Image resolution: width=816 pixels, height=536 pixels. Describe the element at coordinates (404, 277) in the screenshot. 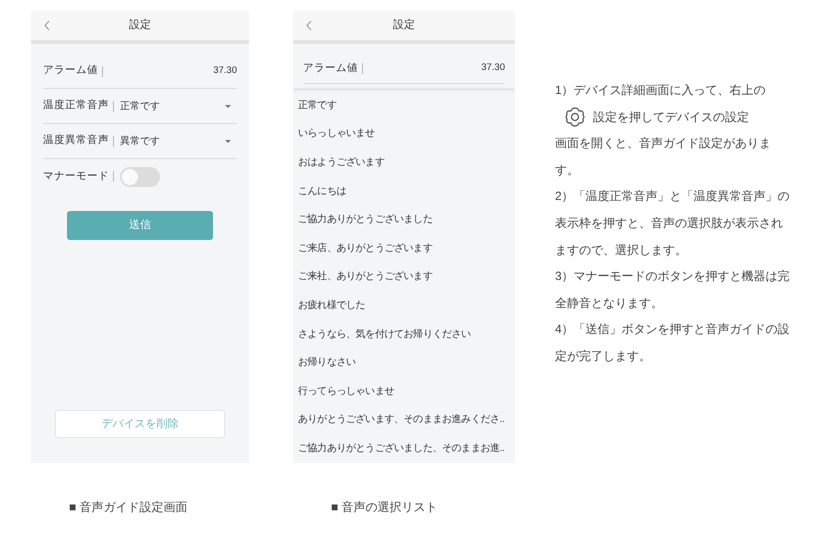

I see `option-item: ご来社、ありがとうございます` at that location.